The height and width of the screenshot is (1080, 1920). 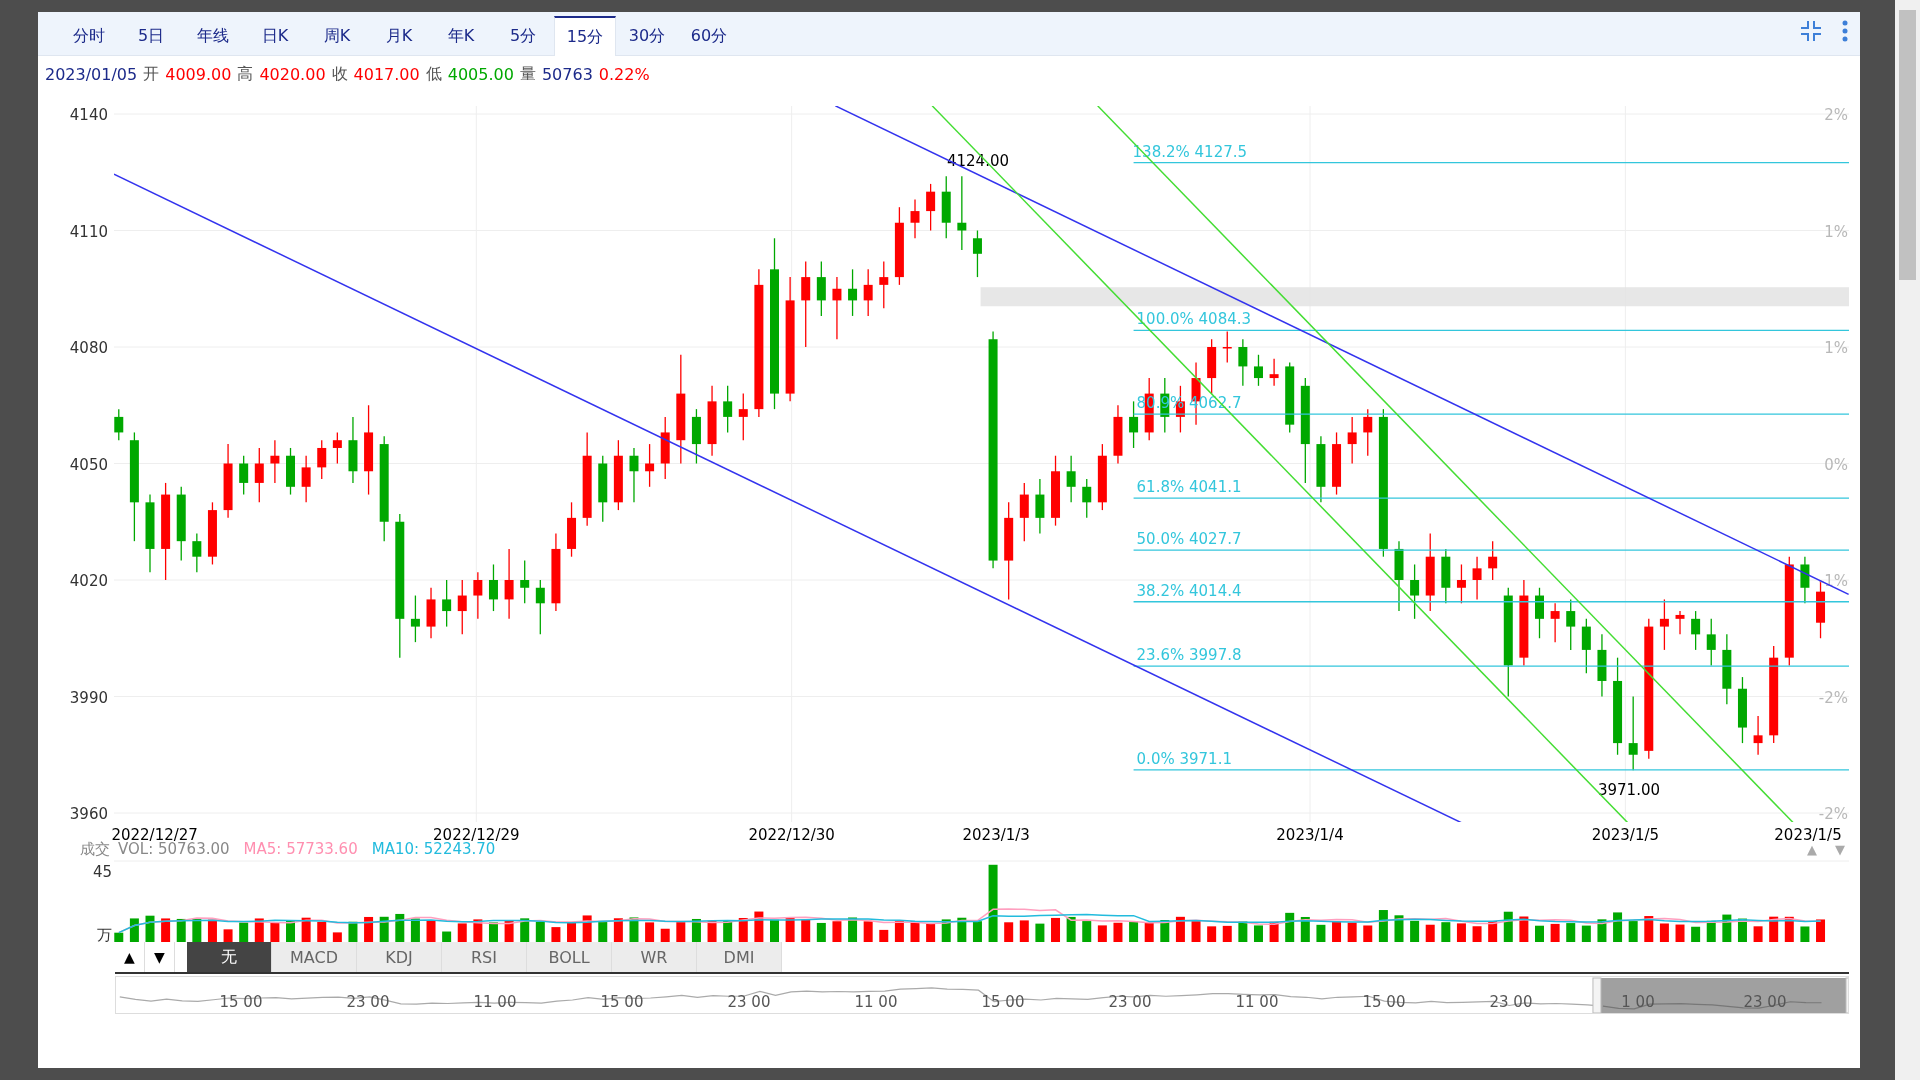 I want to click on date-axis-label: 2022/12/30, so click(x=791, y=835).